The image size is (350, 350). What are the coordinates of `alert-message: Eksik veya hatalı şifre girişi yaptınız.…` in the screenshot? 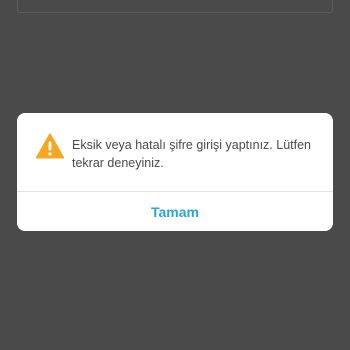 It's located at (191, 154).